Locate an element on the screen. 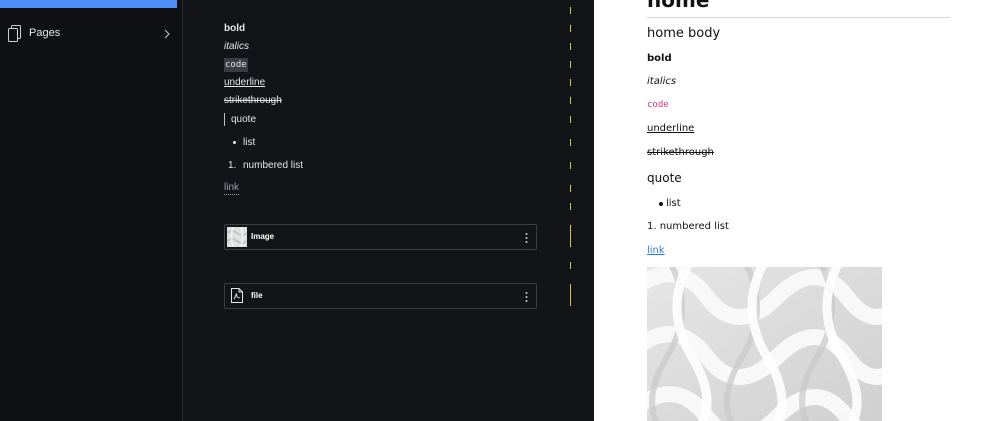 This screenshot has height=421, width=1000. preview-heading: home body is located at coordinates (684, 33).